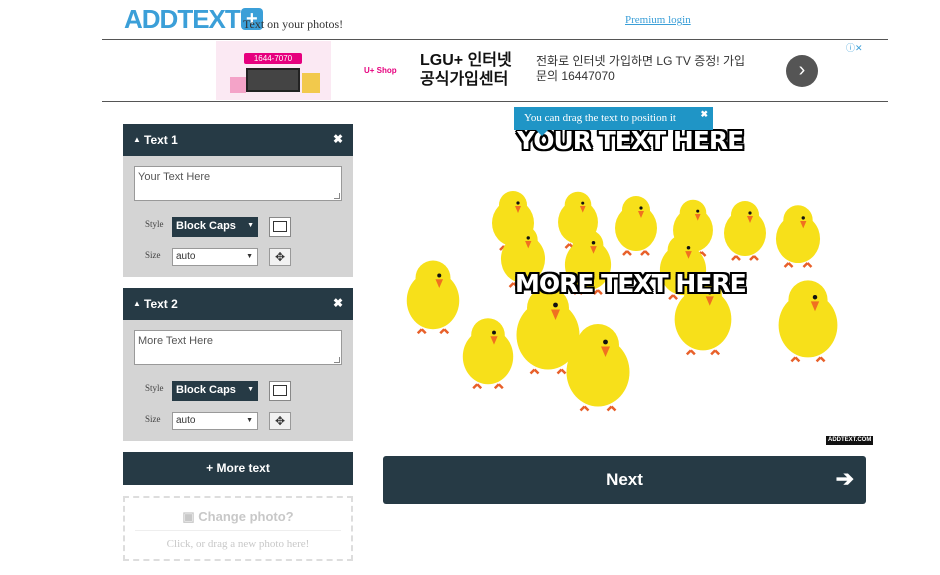  What do you see at coordinates (238, 140) in the screenshot?
I see `text-panel-header: ▲ Text 1 ✖` at bounding box center [238, 140].